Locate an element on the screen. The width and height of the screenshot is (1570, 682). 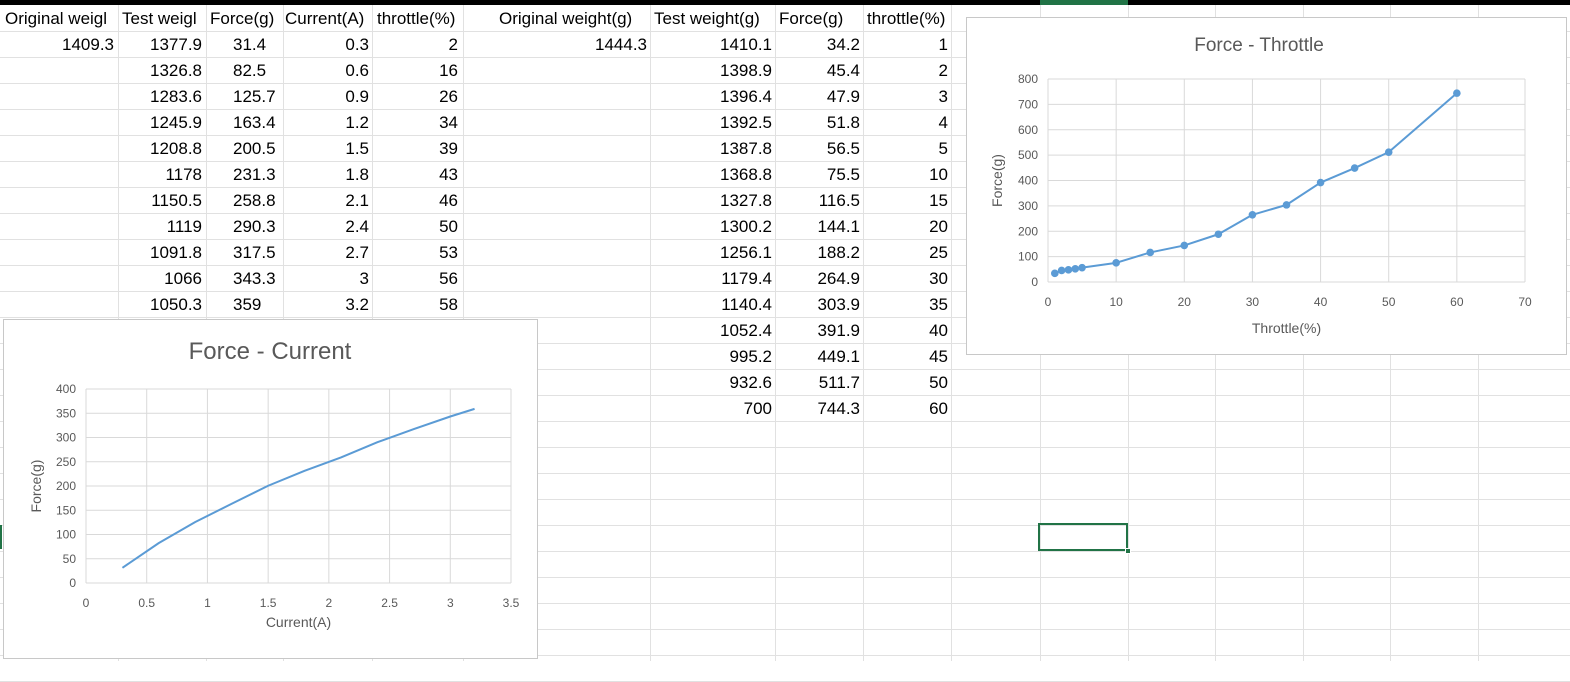
table2-data-cell: 1387.8 is located at coordinates (711, 149).